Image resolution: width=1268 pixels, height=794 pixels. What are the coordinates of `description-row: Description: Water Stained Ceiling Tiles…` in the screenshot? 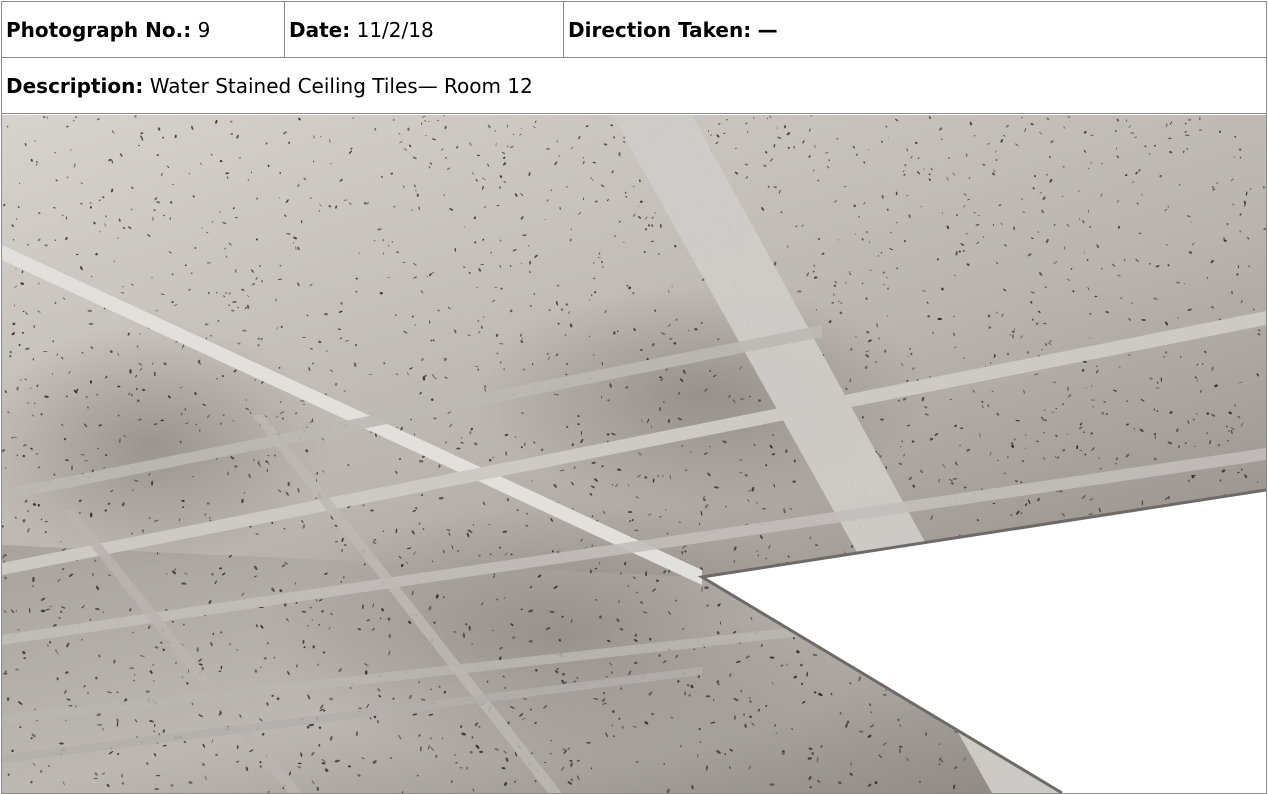 It's located at (634, 86).